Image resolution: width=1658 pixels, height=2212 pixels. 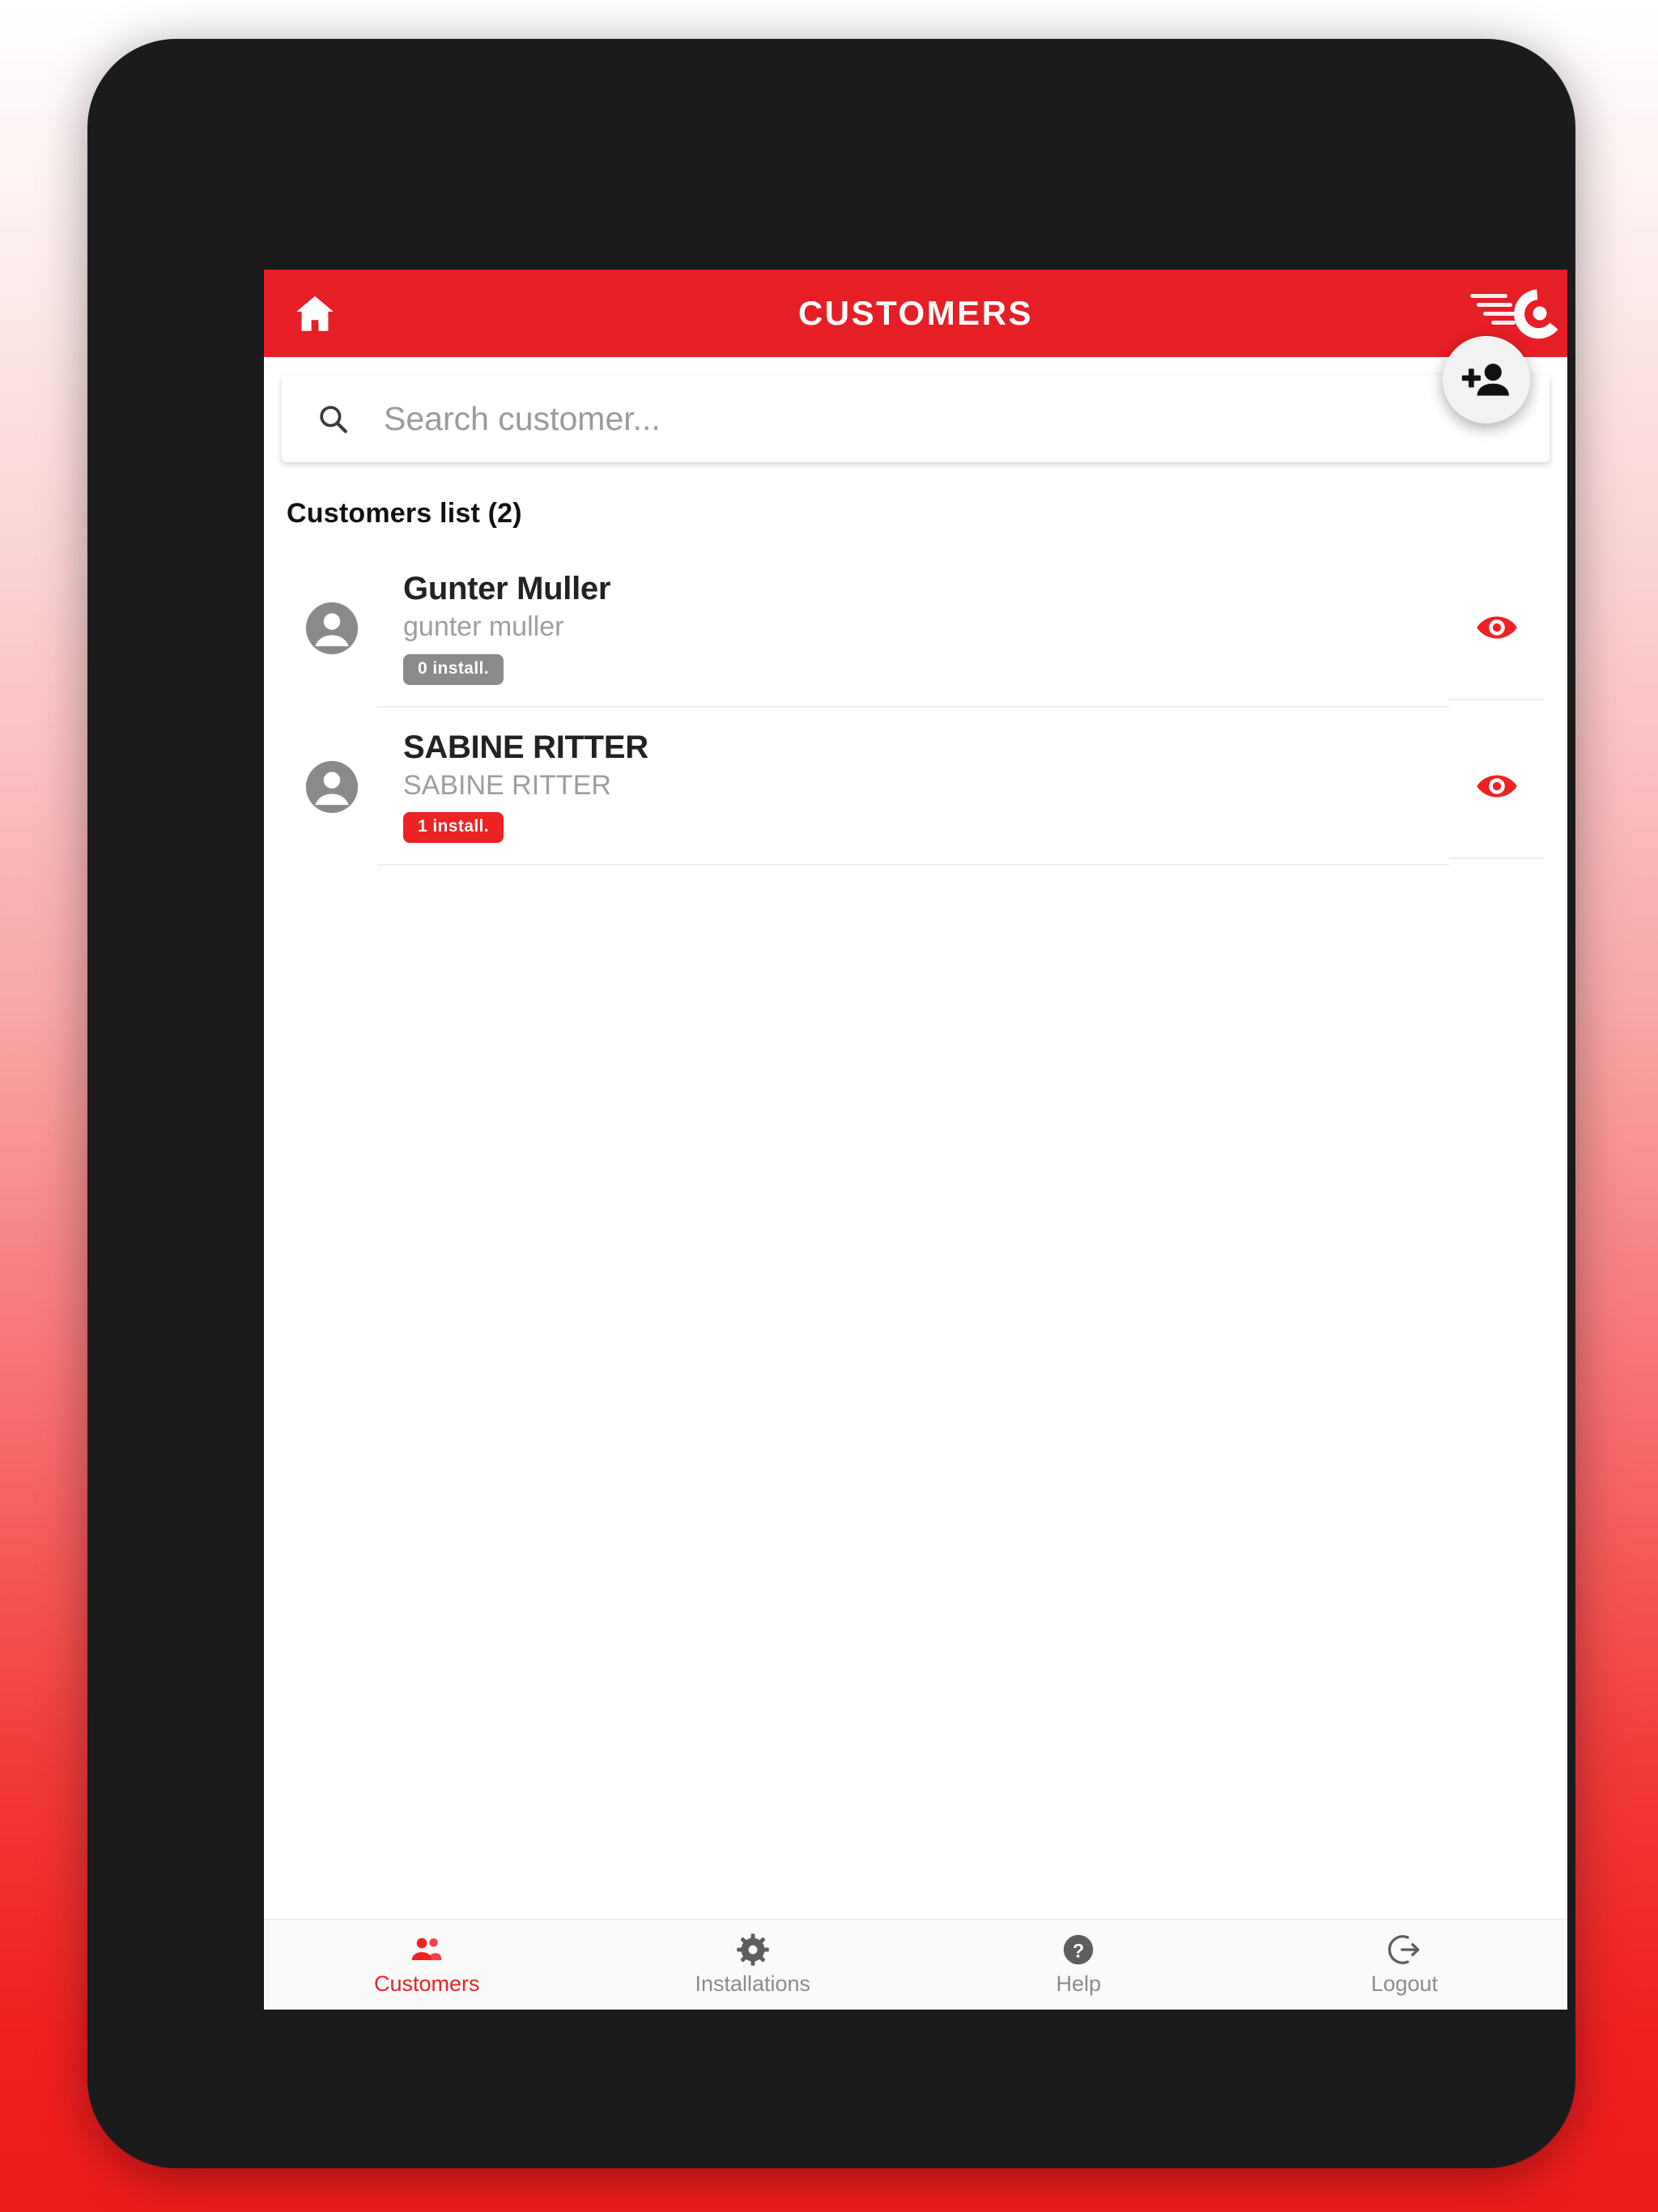 I want to click on search-section, so click(x=915, y=410).